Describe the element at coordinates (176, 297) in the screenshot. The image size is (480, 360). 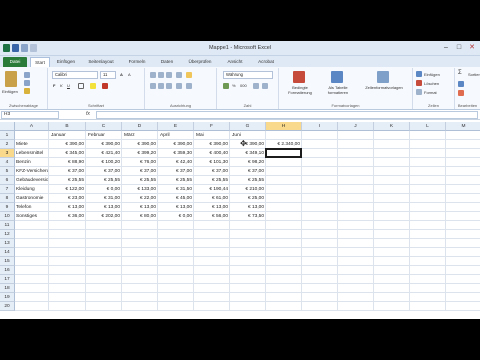
I see `cell-e19` at that location.